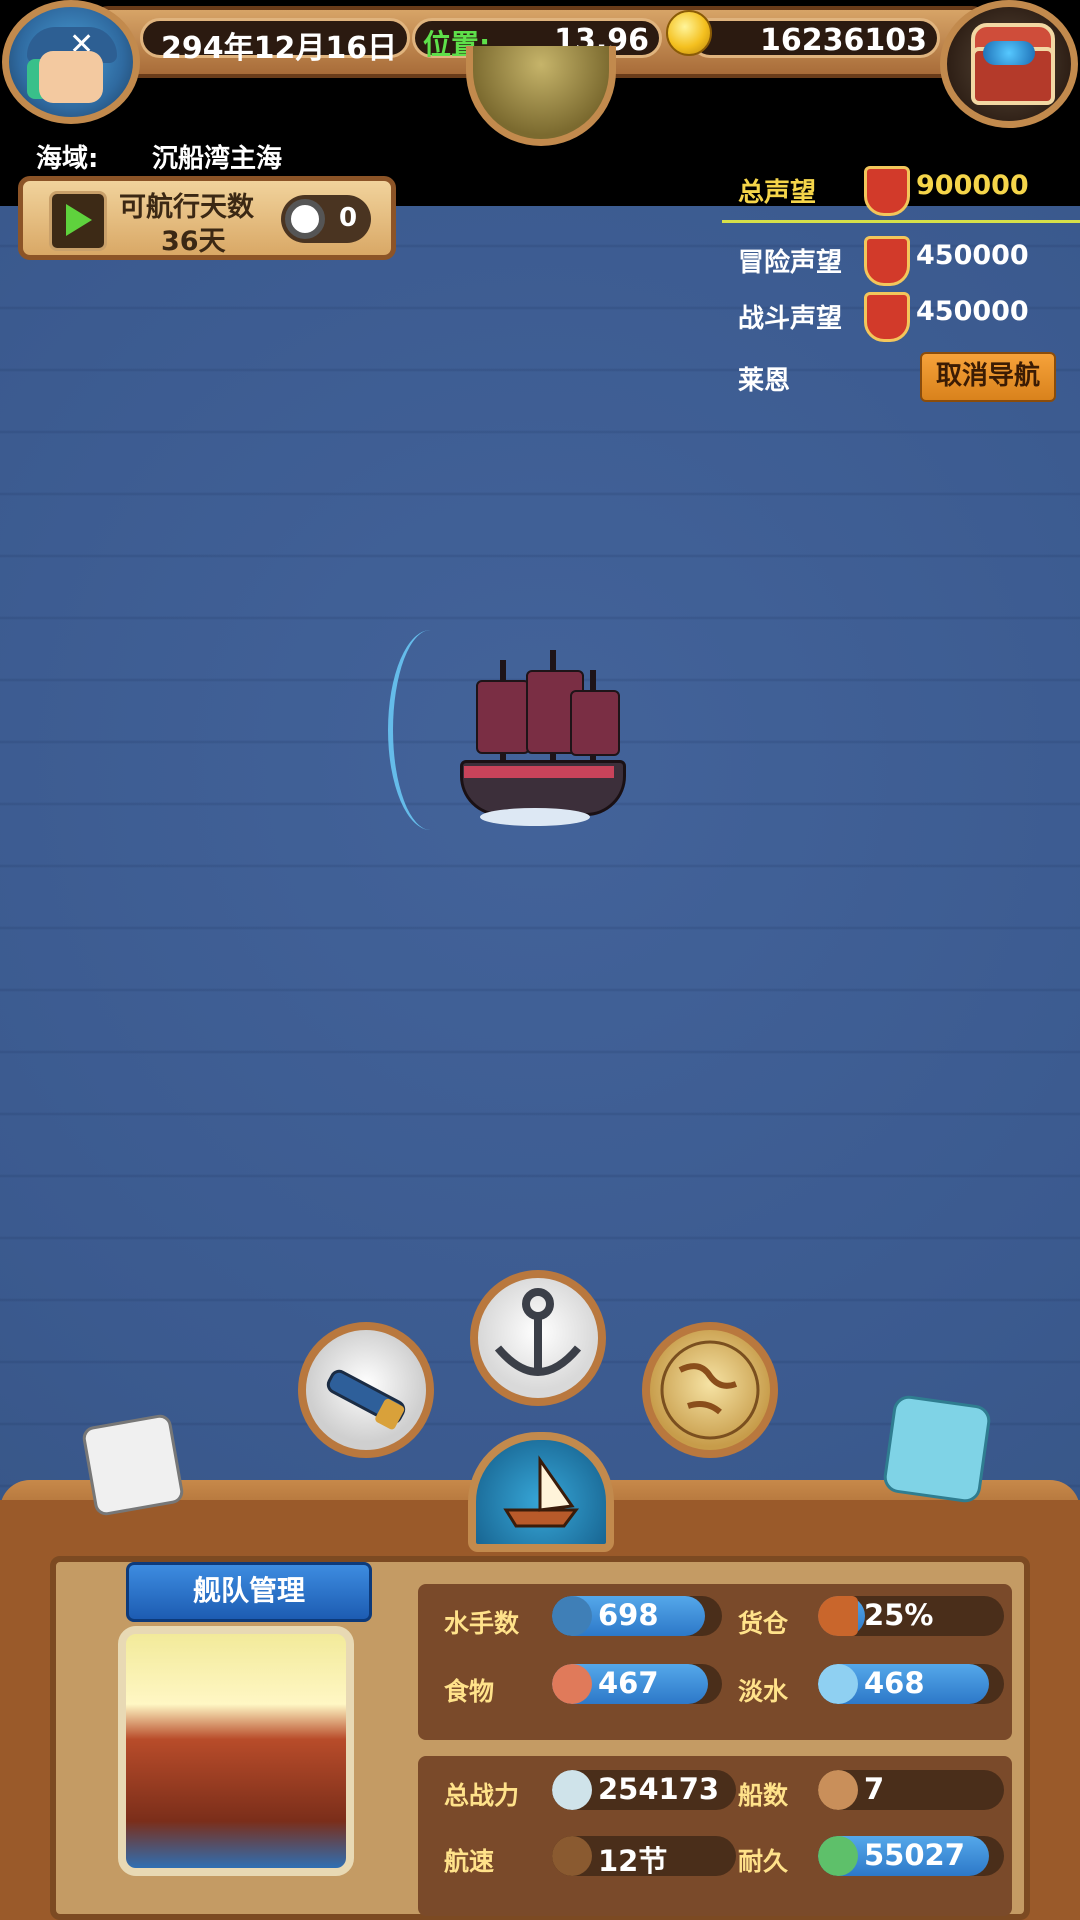  Describe the element at coordinates (659, 1789) in the screenshot. I see `power-value: 254173` at that location.